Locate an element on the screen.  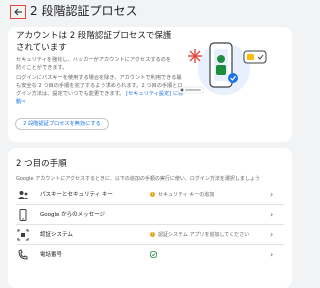
list-item-phone-number: 電話番号 › is located at coordinates (150, 255).